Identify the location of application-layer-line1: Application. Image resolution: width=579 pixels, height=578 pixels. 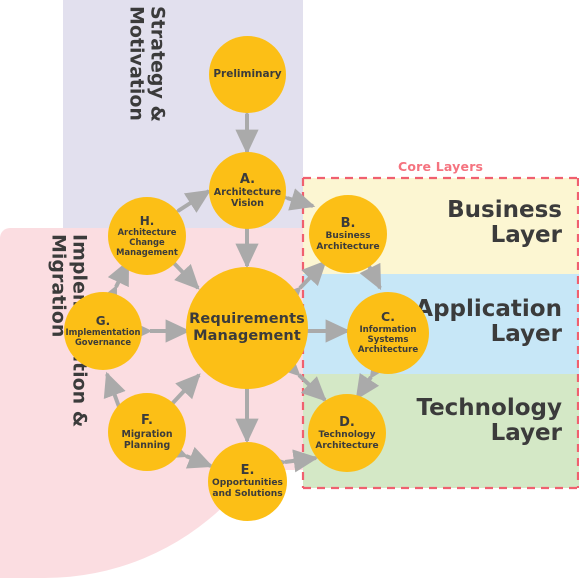
(488, 309).